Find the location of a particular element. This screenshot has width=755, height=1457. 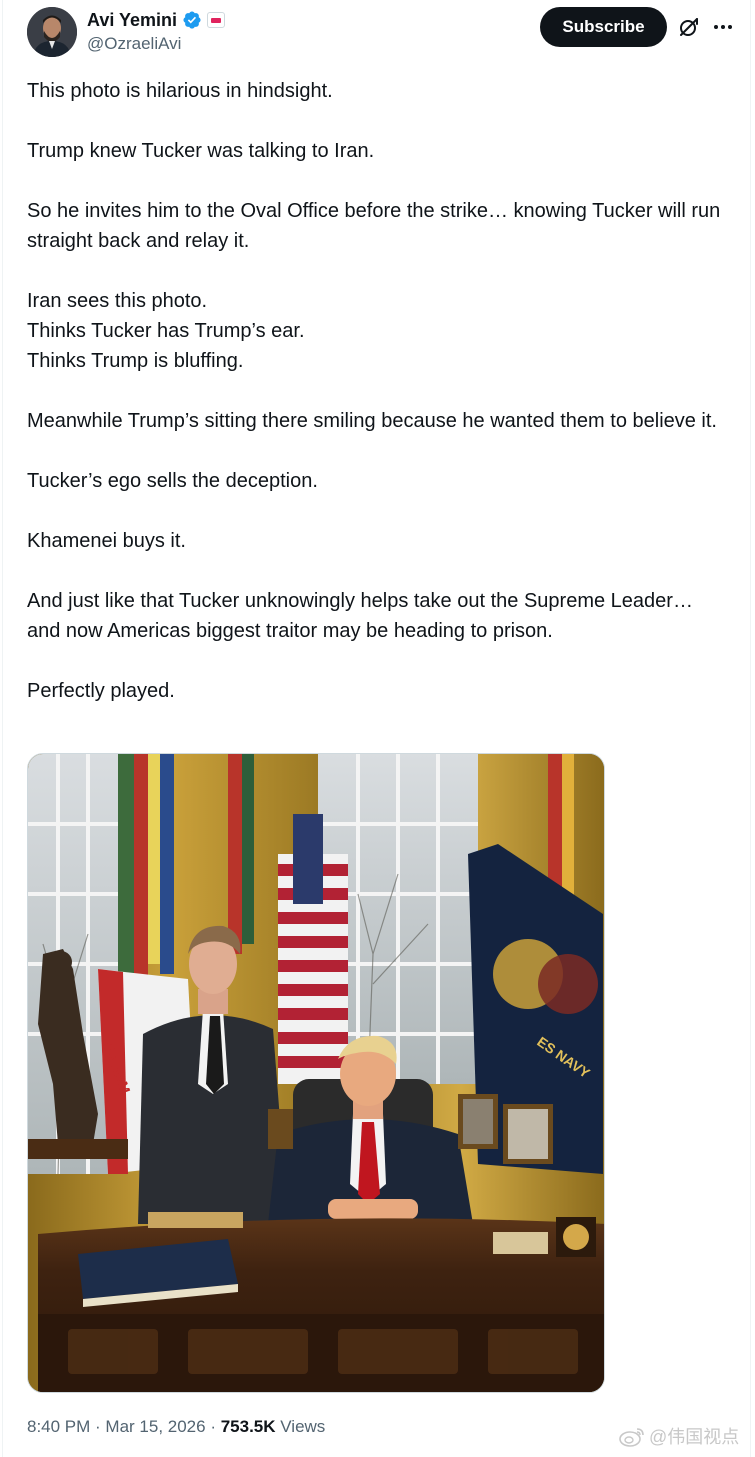

tweet-meta: 8:40 PM · Mar 15, 2026 · 753.5K Views is located at coordinates (176, 1427).